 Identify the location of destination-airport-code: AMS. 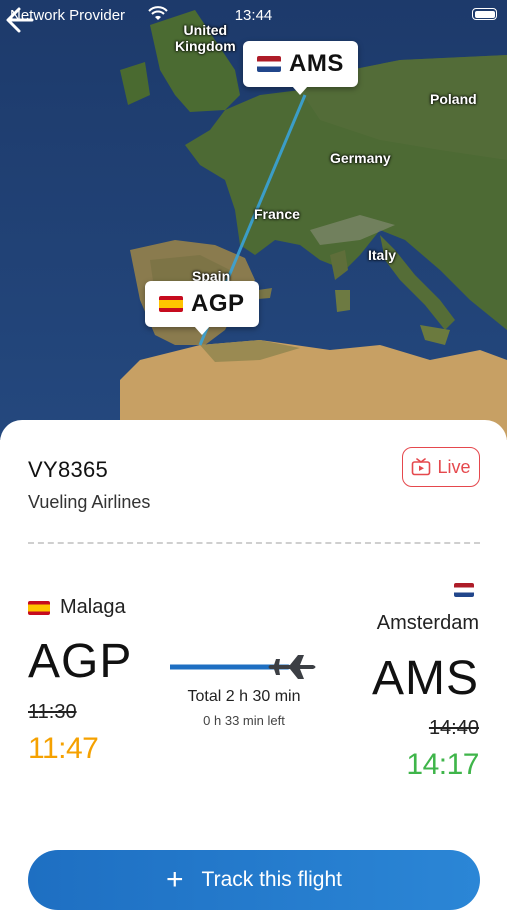
(425, 678).